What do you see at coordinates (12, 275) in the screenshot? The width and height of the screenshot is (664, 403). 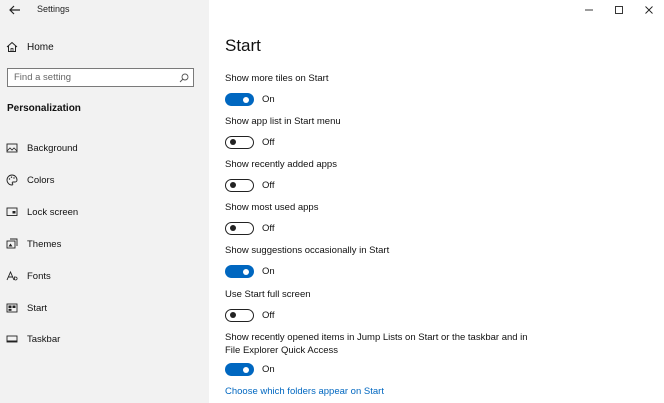 I see `fonts-icon` at bounding box center [12, 275].